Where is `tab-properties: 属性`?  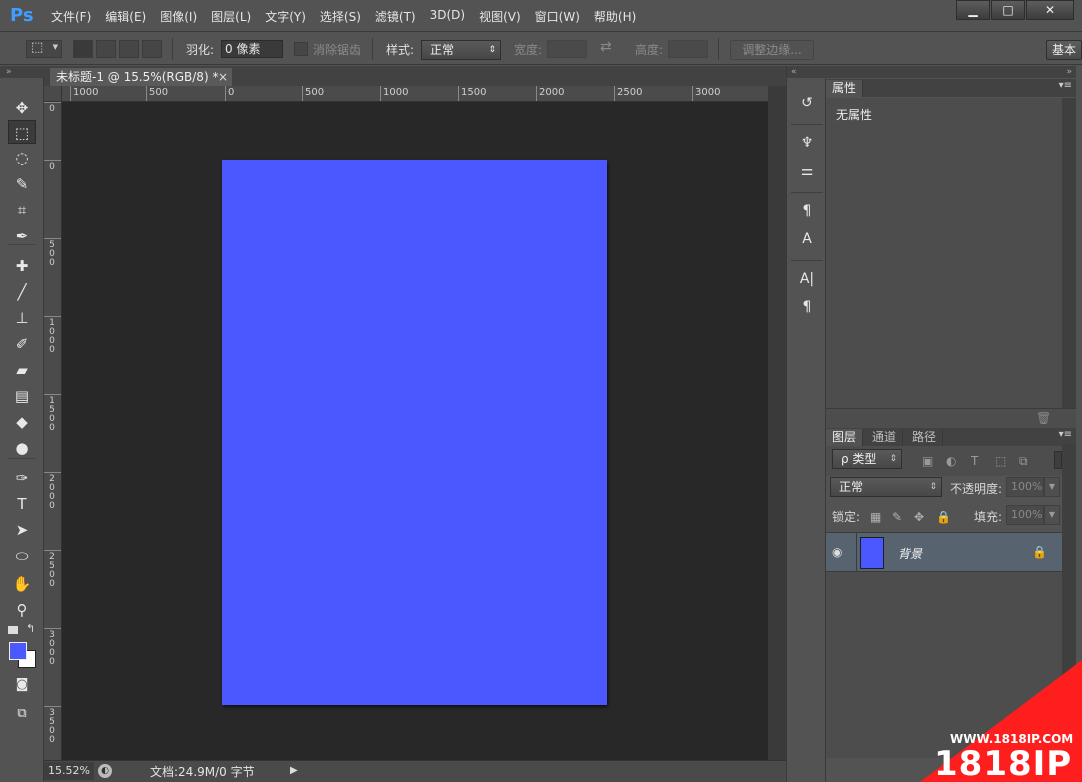
tab-properties: 属性 is located at coordinates (845, 88).